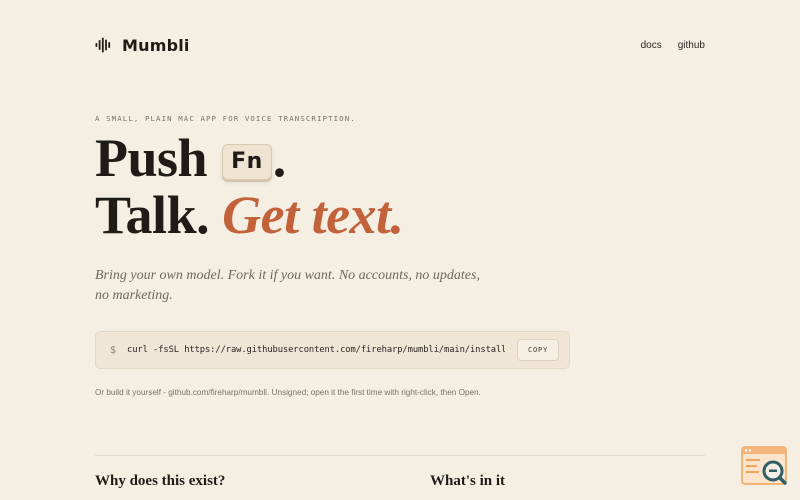 The width and height of the screenshot is (800, 500). What do you see at coordinates (156, 45) in the screenshot?
I see `brand-name: Mumbli` at bounding box center [156, 45].